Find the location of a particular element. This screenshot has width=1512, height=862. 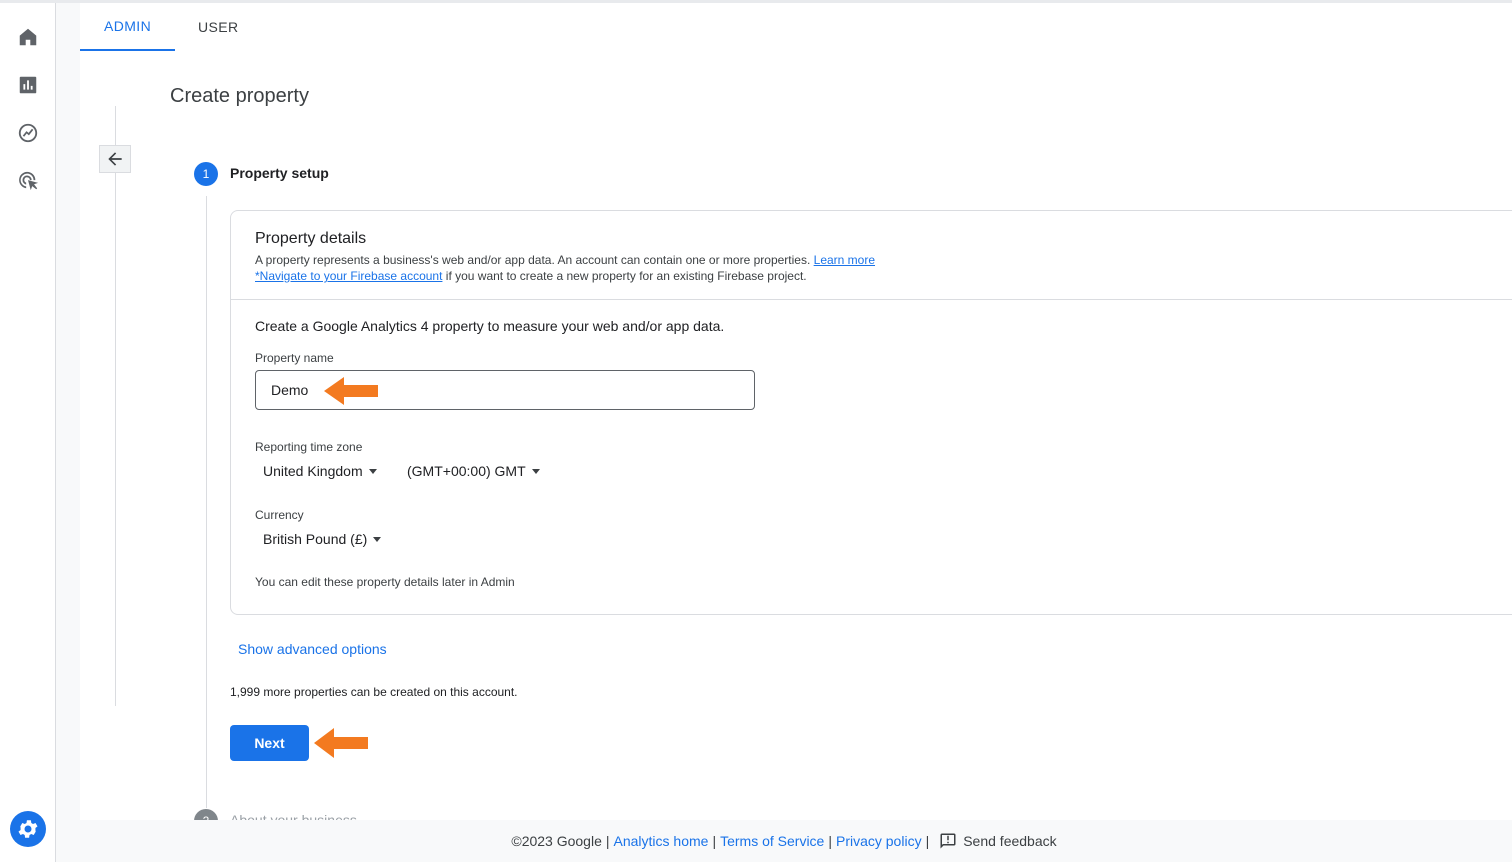

timezone-country-value: United Kingdom is located at coordinates (313, 471).